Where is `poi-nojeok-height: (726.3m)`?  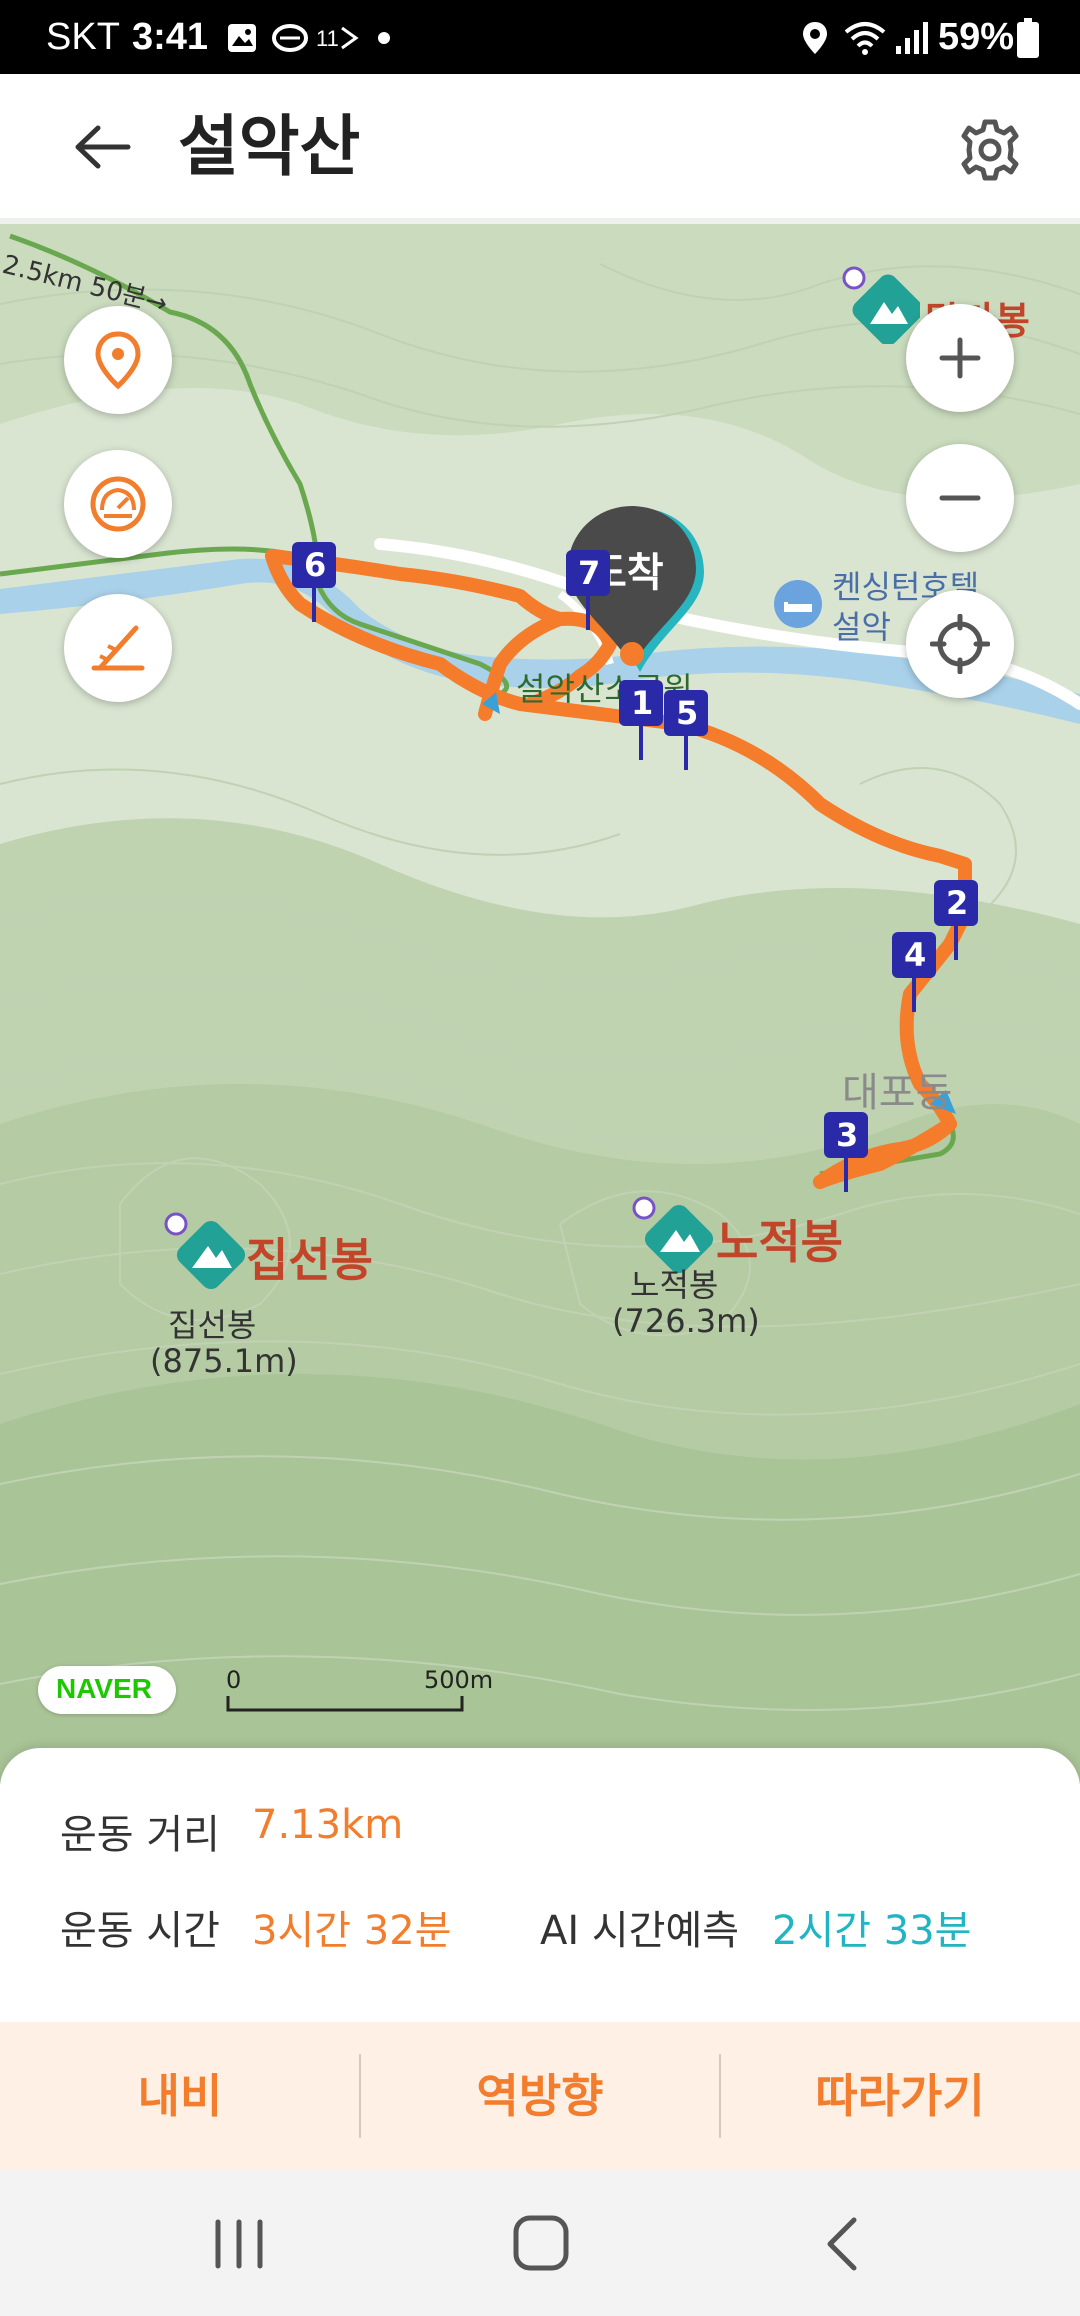 poi-nojeok-height: (726.3m) is located at coordinates (686, 1321).